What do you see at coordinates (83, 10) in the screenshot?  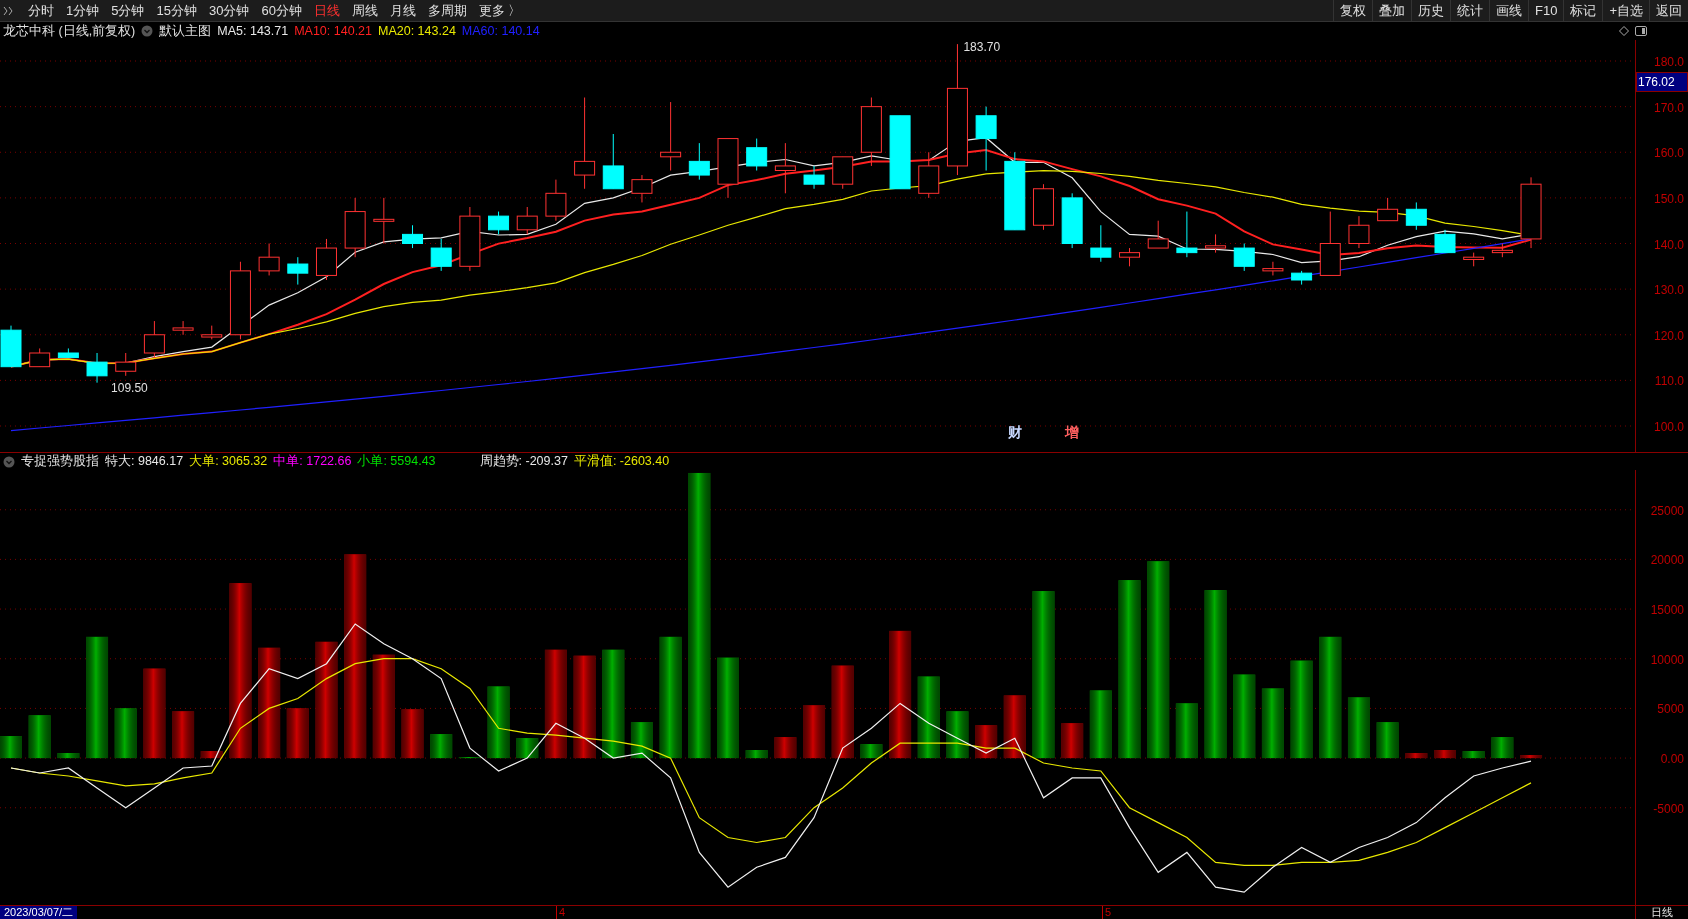 I see `period-tab: 1分钟` at bounding box center [83, 10].